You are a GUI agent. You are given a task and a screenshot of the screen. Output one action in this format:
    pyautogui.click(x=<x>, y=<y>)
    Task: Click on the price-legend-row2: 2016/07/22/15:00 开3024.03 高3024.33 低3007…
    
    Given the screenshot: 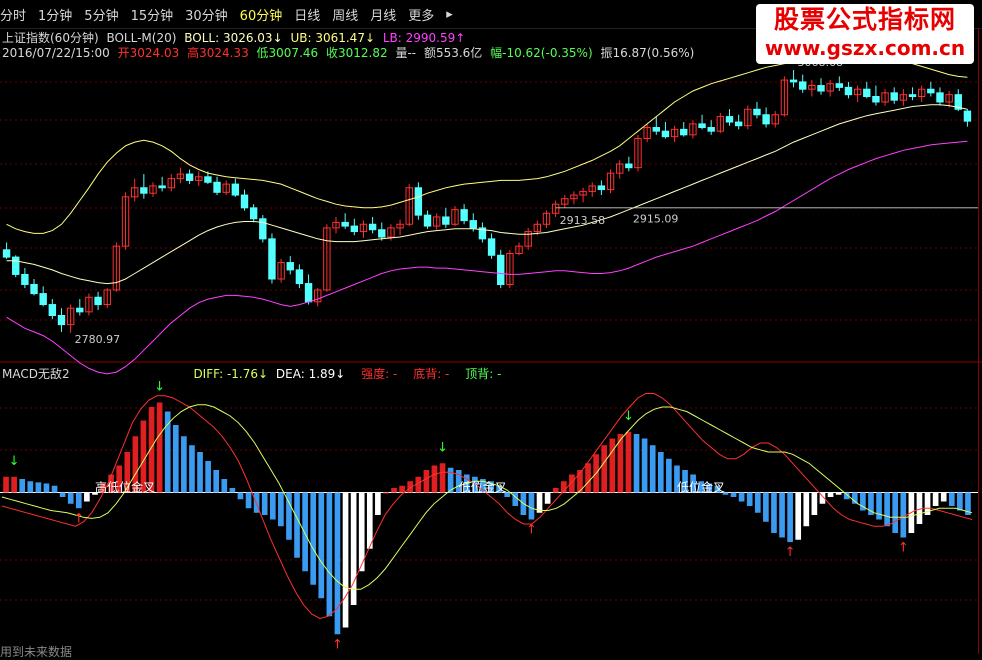 What is the action you would take?
    pyautogui.click(x=350, y=52)
    